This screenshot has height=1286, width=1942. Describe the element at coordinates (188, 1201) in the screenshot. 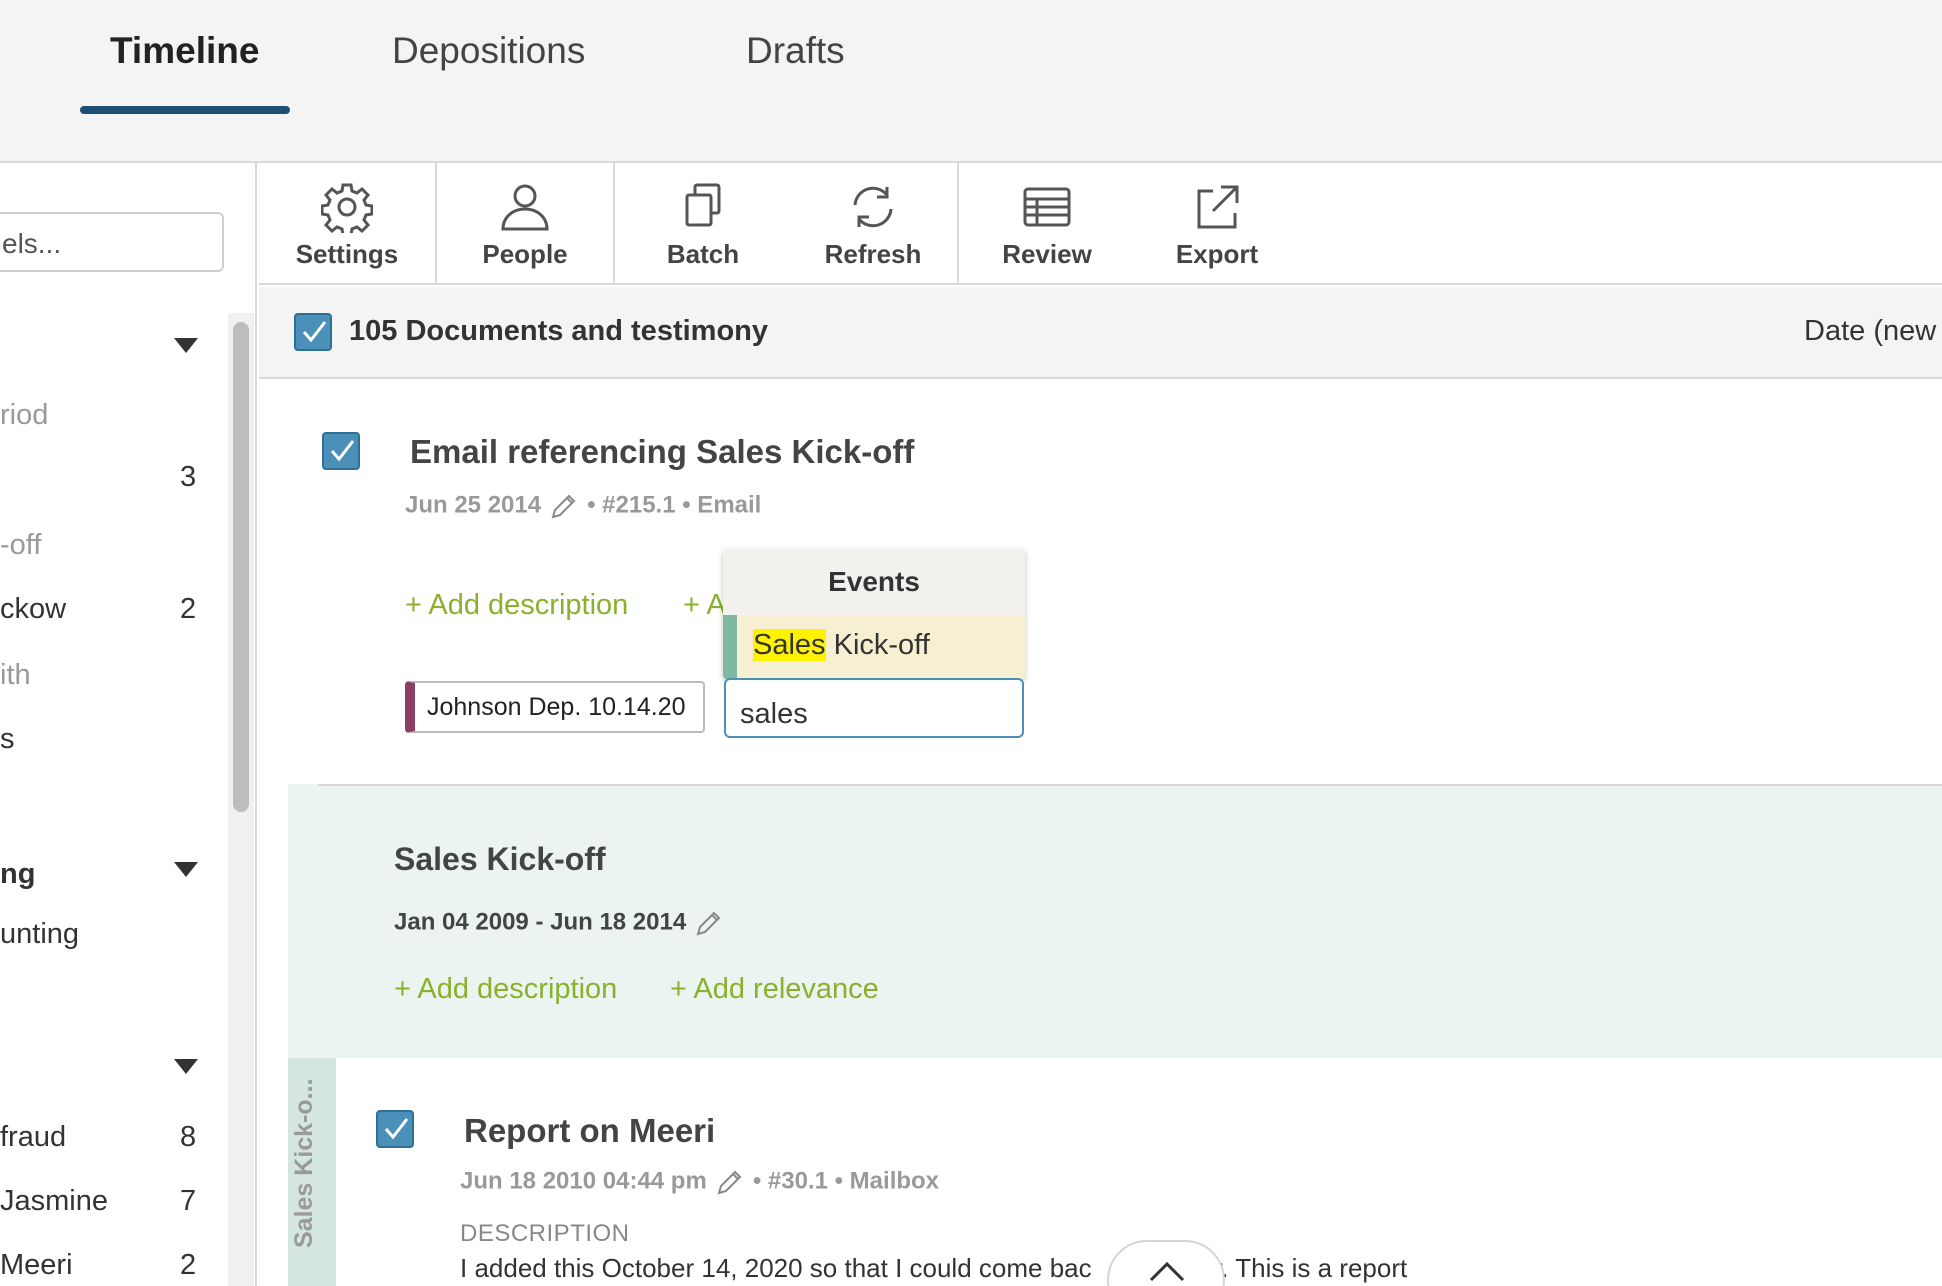

I see `sidebar-item-count: 7` at that location.